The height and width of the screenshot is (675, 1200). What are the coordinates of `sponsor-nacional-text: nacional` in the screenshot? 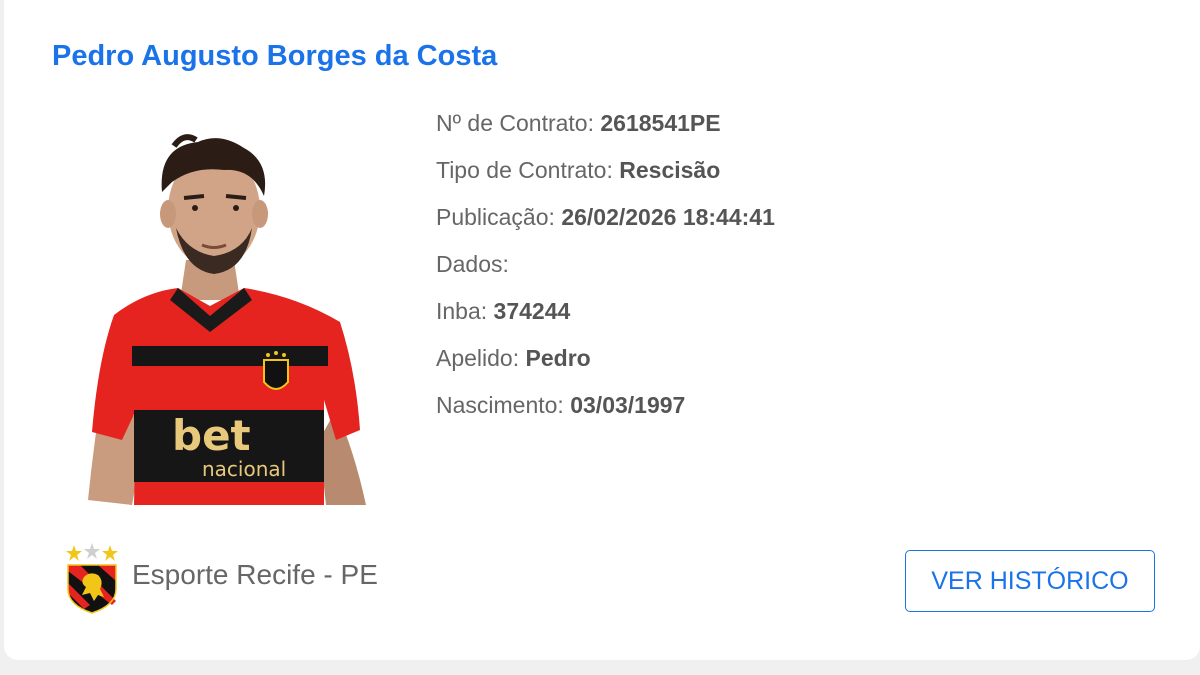 It's located at (244, 469).